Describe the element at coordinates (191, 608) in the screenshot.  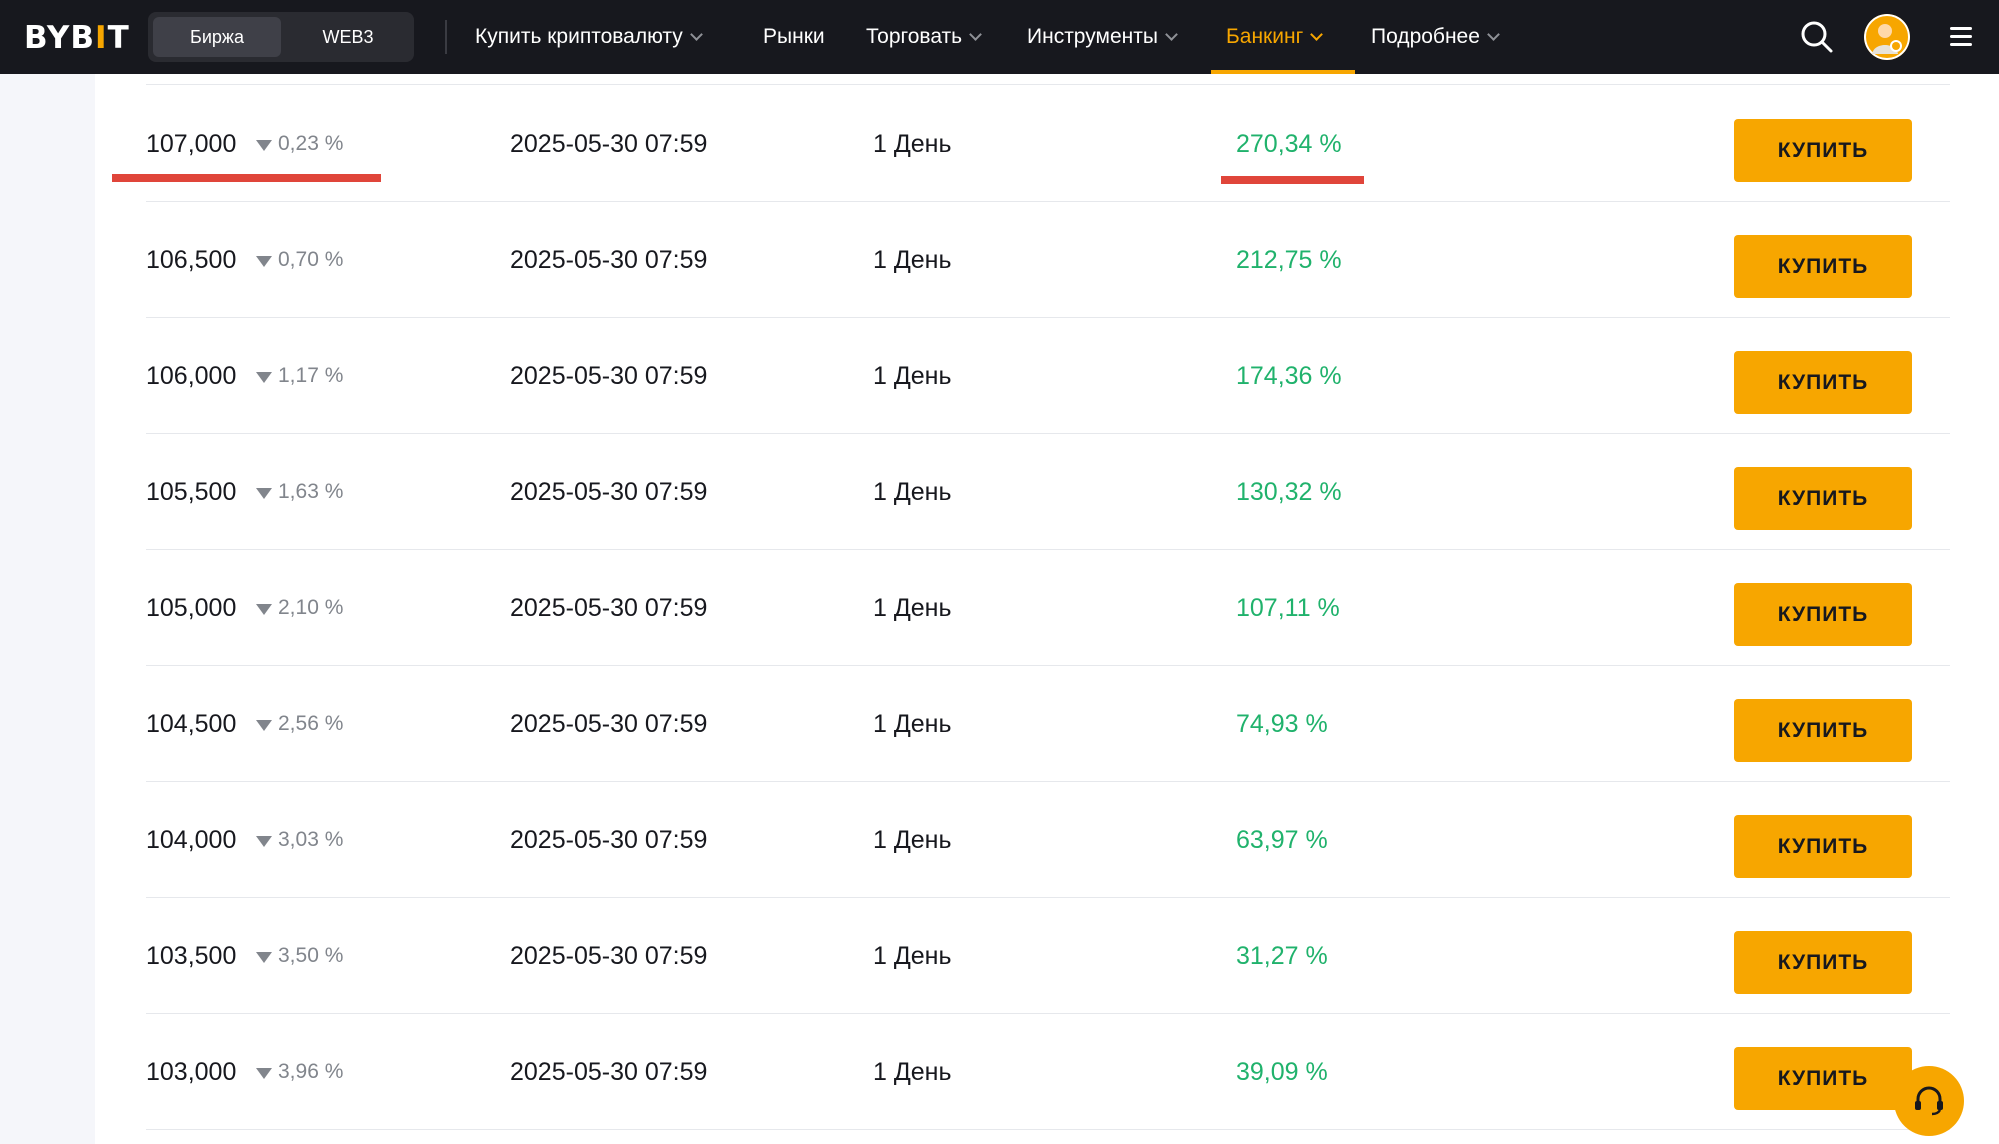
I see `strike-price: 105,000` at that location.